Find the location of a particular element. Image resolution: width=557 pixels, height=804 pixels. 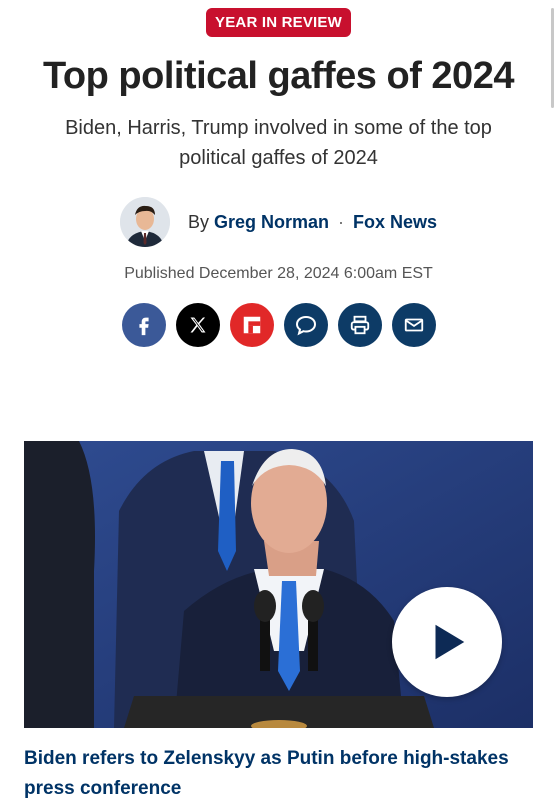

x-share-button is located at coordinates (197, 325).